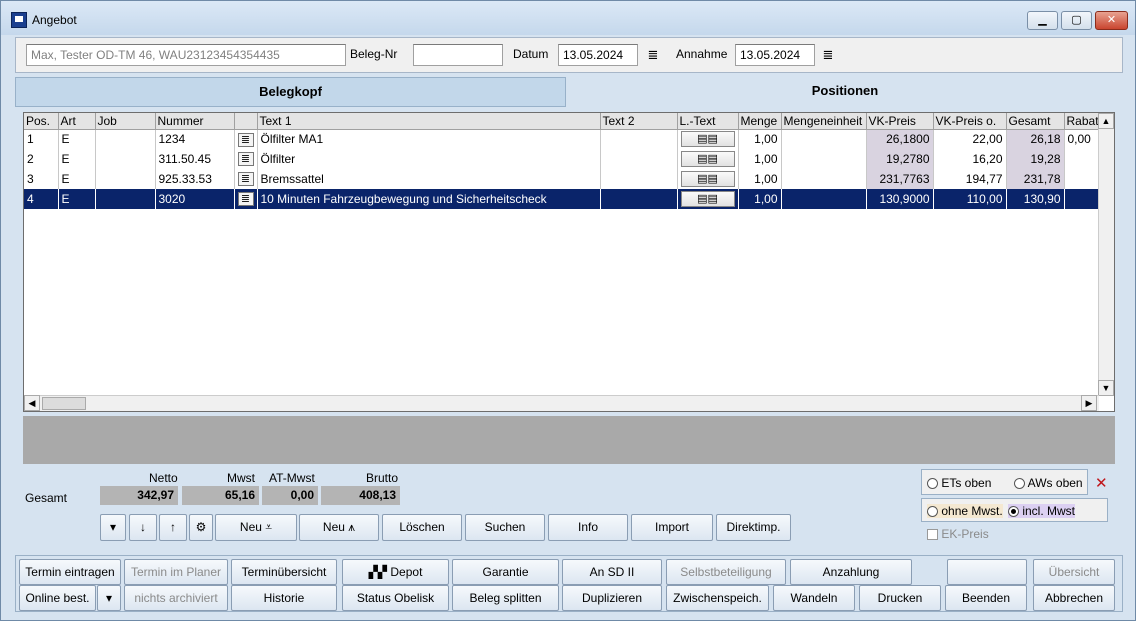 This screenshot has width=1136, height=621. What do you see at coordinates (1076, 20) in the screenshot?
I see `maximize-button: ▢` at bounding box center [1076, 20].